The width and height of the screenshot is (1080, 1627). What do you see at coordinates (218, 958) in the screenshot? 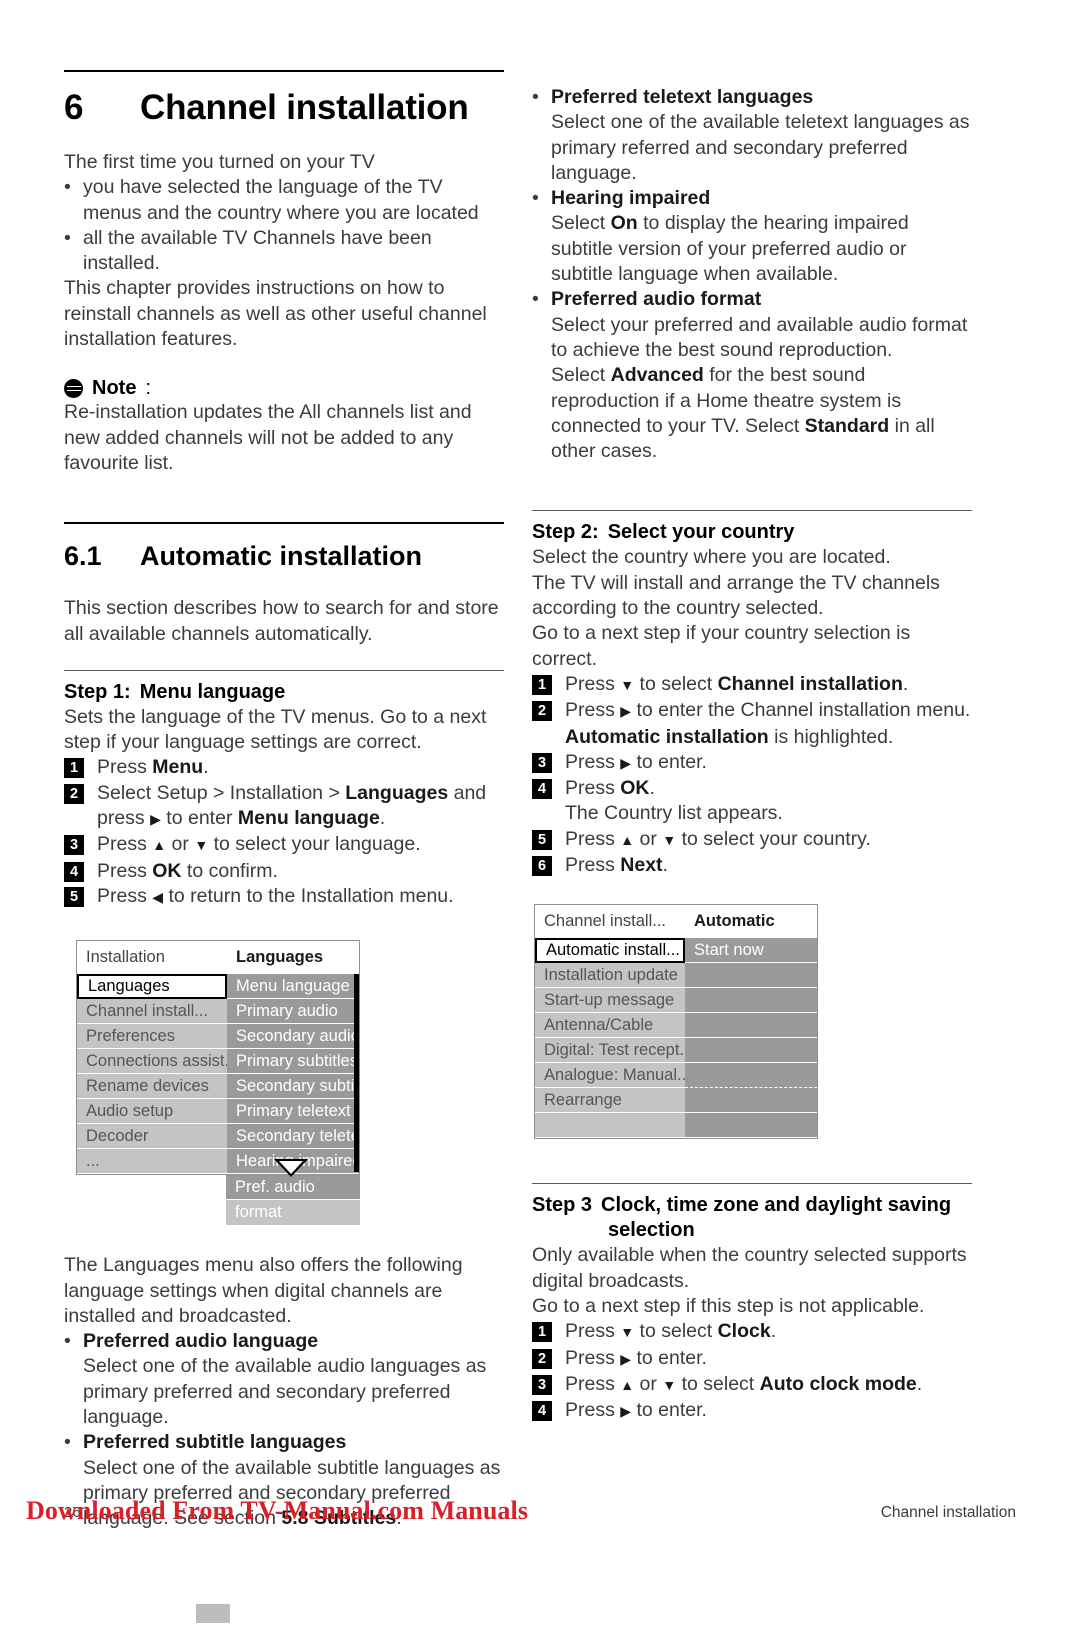
I see `menu-header-row: Installation Languages` at bounding box center [218, 958].